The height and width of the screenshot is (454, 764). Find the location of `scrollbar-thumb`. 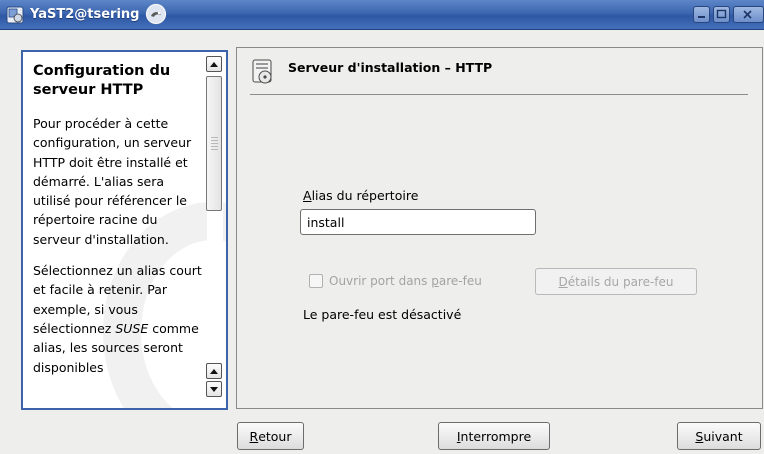

scrollbar-thumb is located at coordinates (214, 143).